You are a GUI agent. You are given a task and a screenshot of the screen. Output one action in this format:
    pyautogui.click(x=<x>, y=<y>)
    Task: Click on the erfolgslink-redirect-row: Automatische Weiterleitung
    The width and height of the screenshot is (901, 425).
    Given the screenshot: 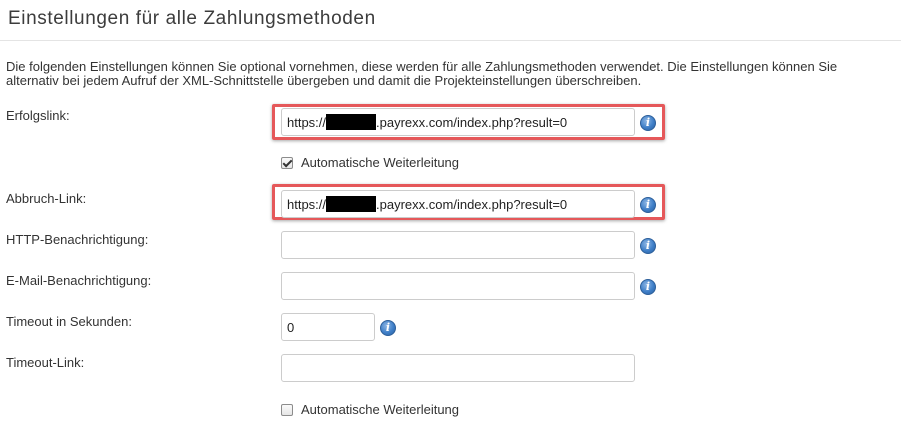 What is the action you would take?
    pyautogui.click(x=370, y=162)
    